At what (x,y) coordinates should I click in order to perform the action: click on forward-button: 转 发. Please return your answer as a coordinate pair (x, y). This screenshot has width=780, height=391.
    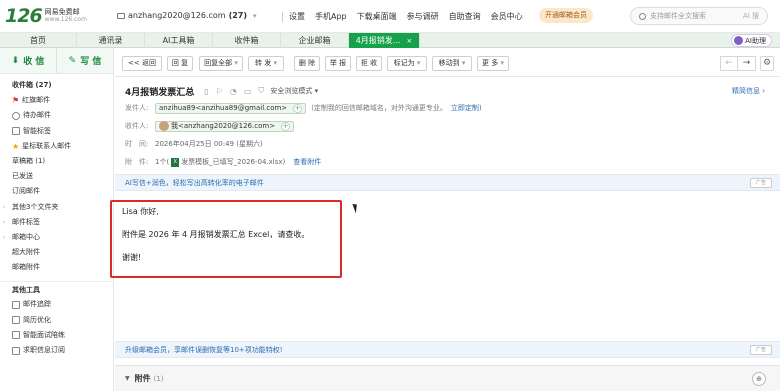
    Looking at the image, I should click on (266, 63).